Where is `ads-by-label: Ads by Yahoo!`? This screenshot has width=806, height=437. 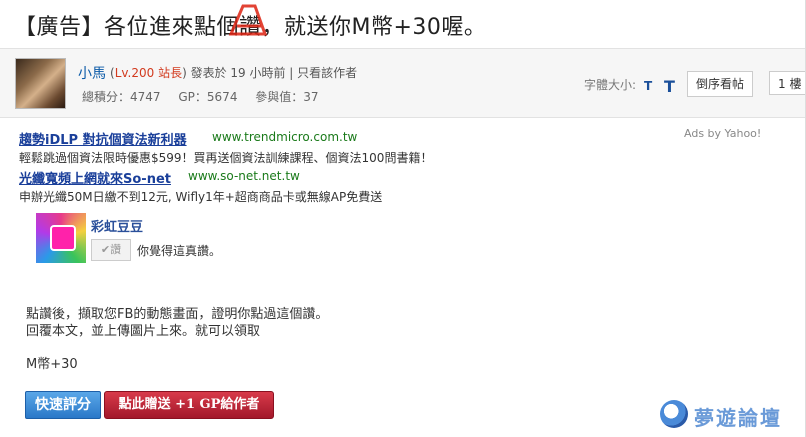 ads-by-label: Ads by Yahoo! is located at coordinates (722, 133).